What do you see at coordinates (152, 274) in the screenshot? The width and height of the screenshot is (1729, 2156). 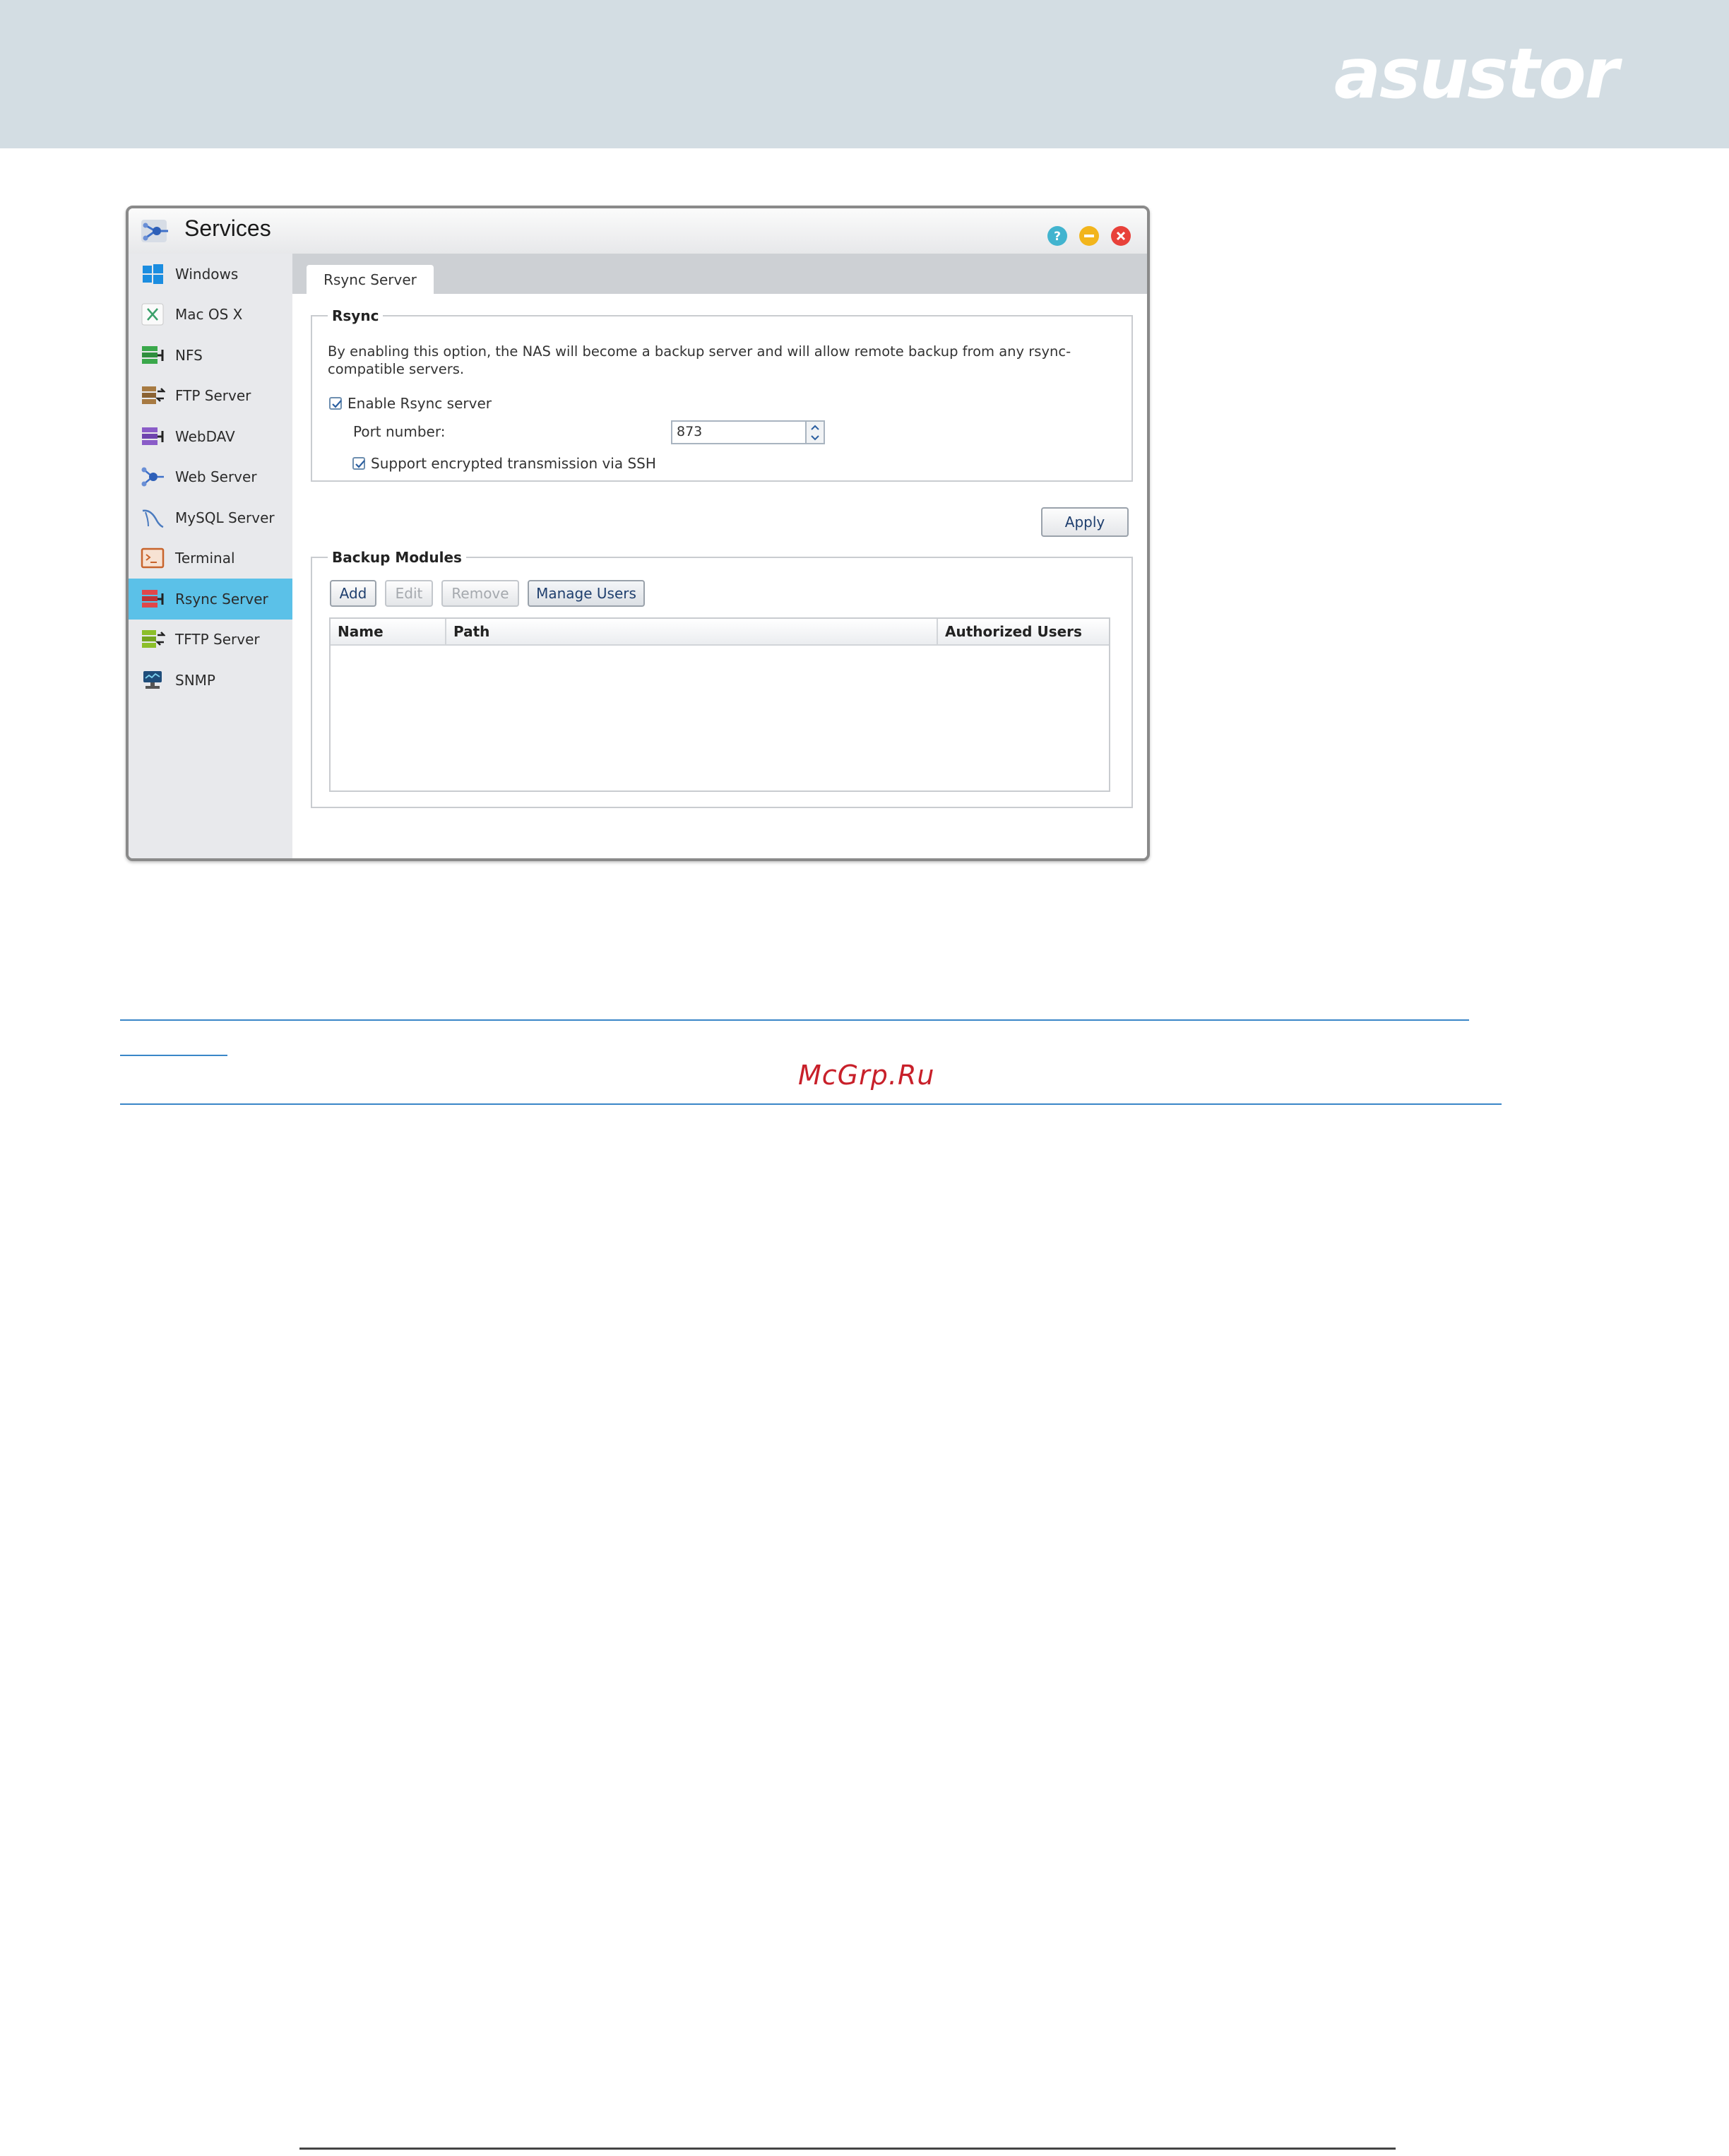 I see `windows-icon` at bounding box center [152, 274].